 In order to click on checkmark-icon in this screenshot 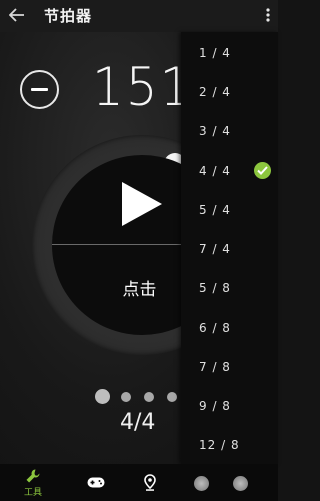, I will do `click(262, 170)`.